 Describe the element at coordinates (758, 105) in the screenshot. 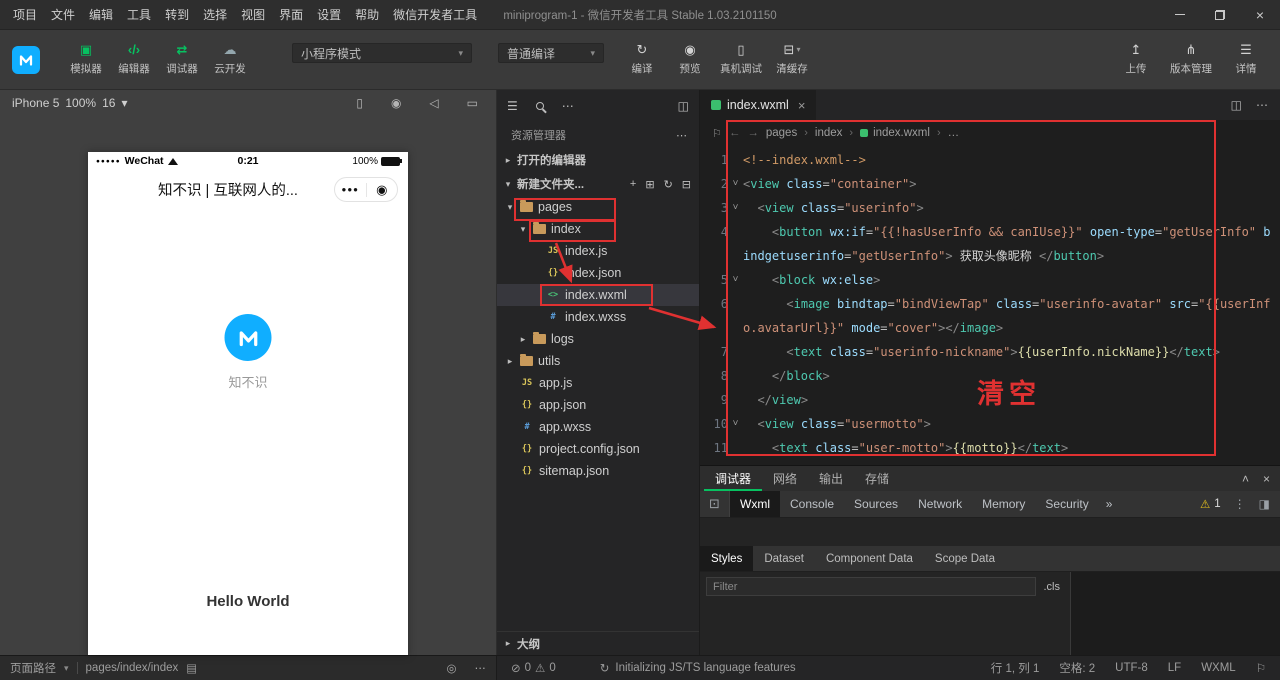

I see `tab-index-wxml: index.wxml ×` at that location.